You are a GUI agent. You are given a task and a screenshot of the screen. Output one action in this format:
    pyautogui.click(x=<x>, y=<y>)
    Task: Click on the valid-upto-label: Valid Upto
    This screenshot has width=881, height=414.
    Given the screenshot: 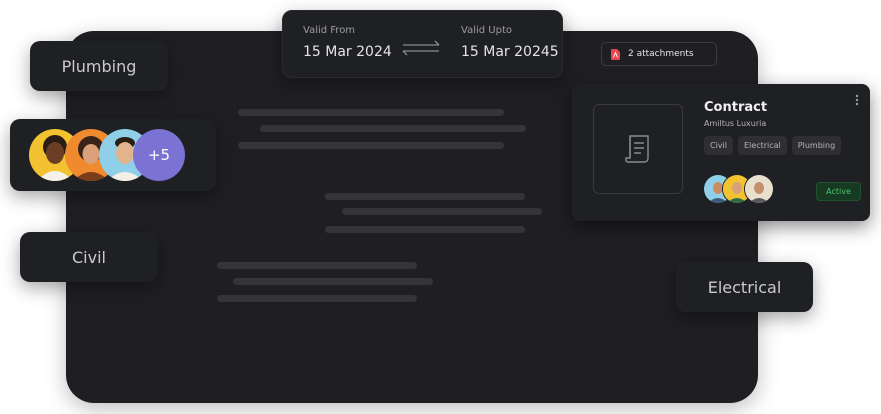 What is the action you would take?
    pyautogui.click(x=486, y=30)
    